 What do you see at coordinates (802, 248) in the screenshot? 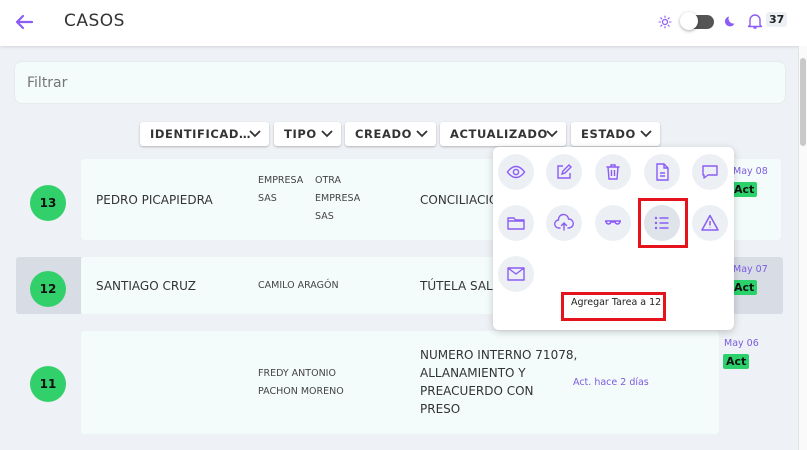
I see `scrollbar` at bounding box center [802, 248].